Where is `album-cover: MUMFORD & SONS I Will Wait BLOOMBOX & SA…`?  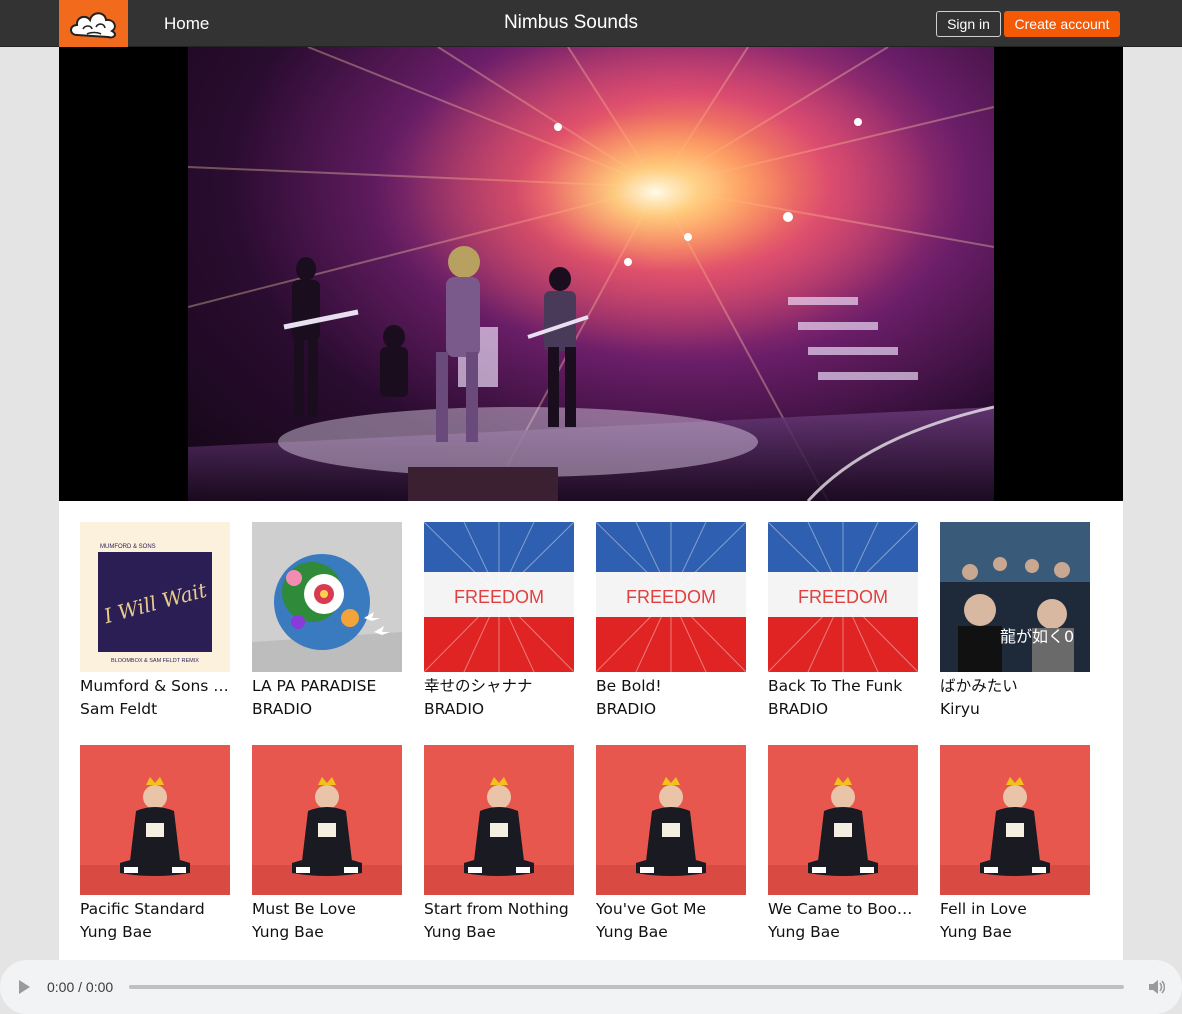 album-cover: MUMFORD & SONS I Will Wait BLOOMBOX & SA… is located at coordinates (155, 597).